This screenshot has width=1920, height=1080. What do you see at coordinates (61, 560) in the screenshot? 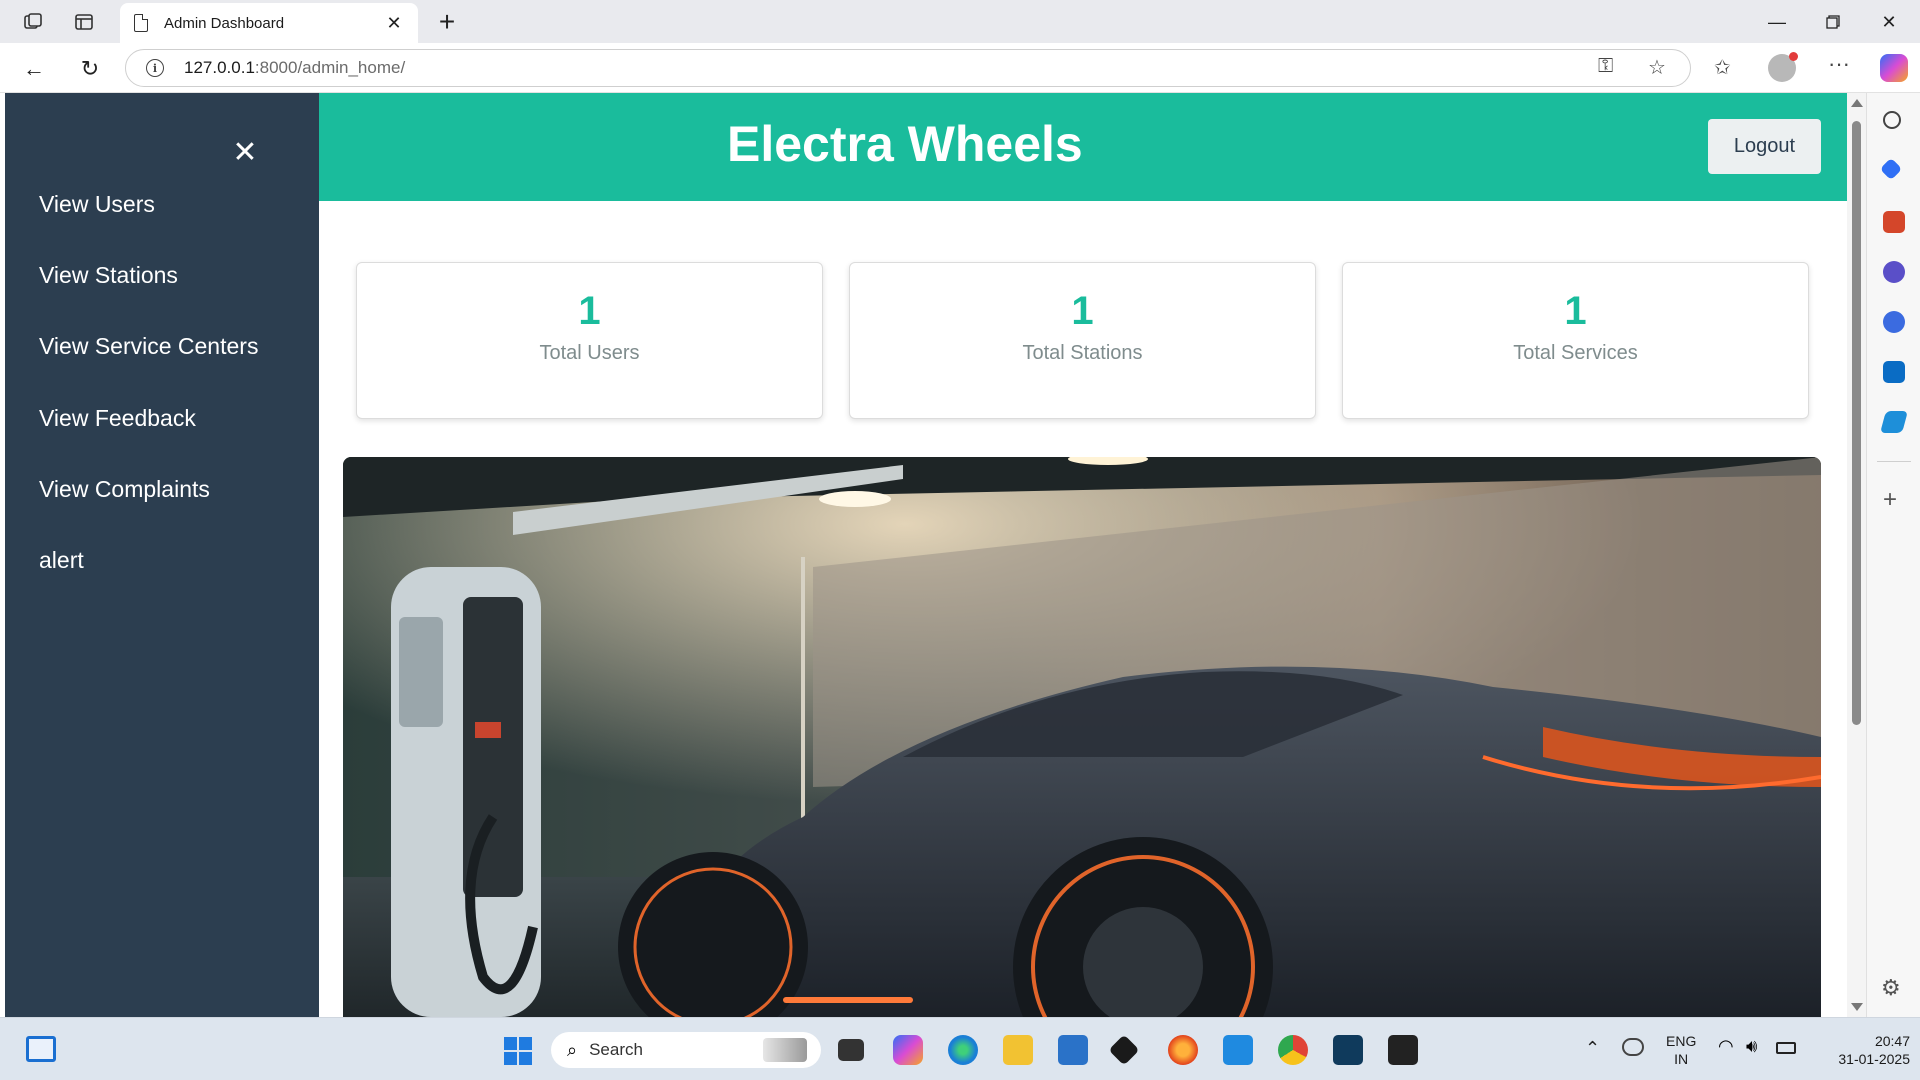
I see `nav-alert: alert` at bounding box center [61, 560].